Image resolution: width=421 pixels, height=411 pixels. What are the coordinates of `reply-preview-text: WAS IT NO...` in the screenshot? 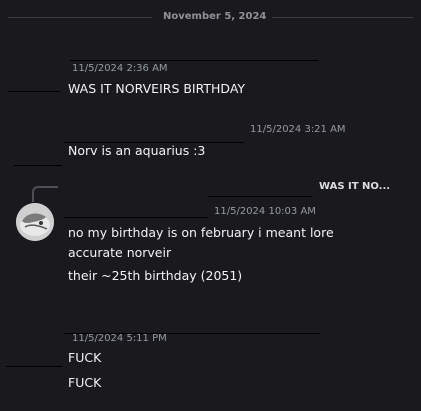 It's located at (354, 186).